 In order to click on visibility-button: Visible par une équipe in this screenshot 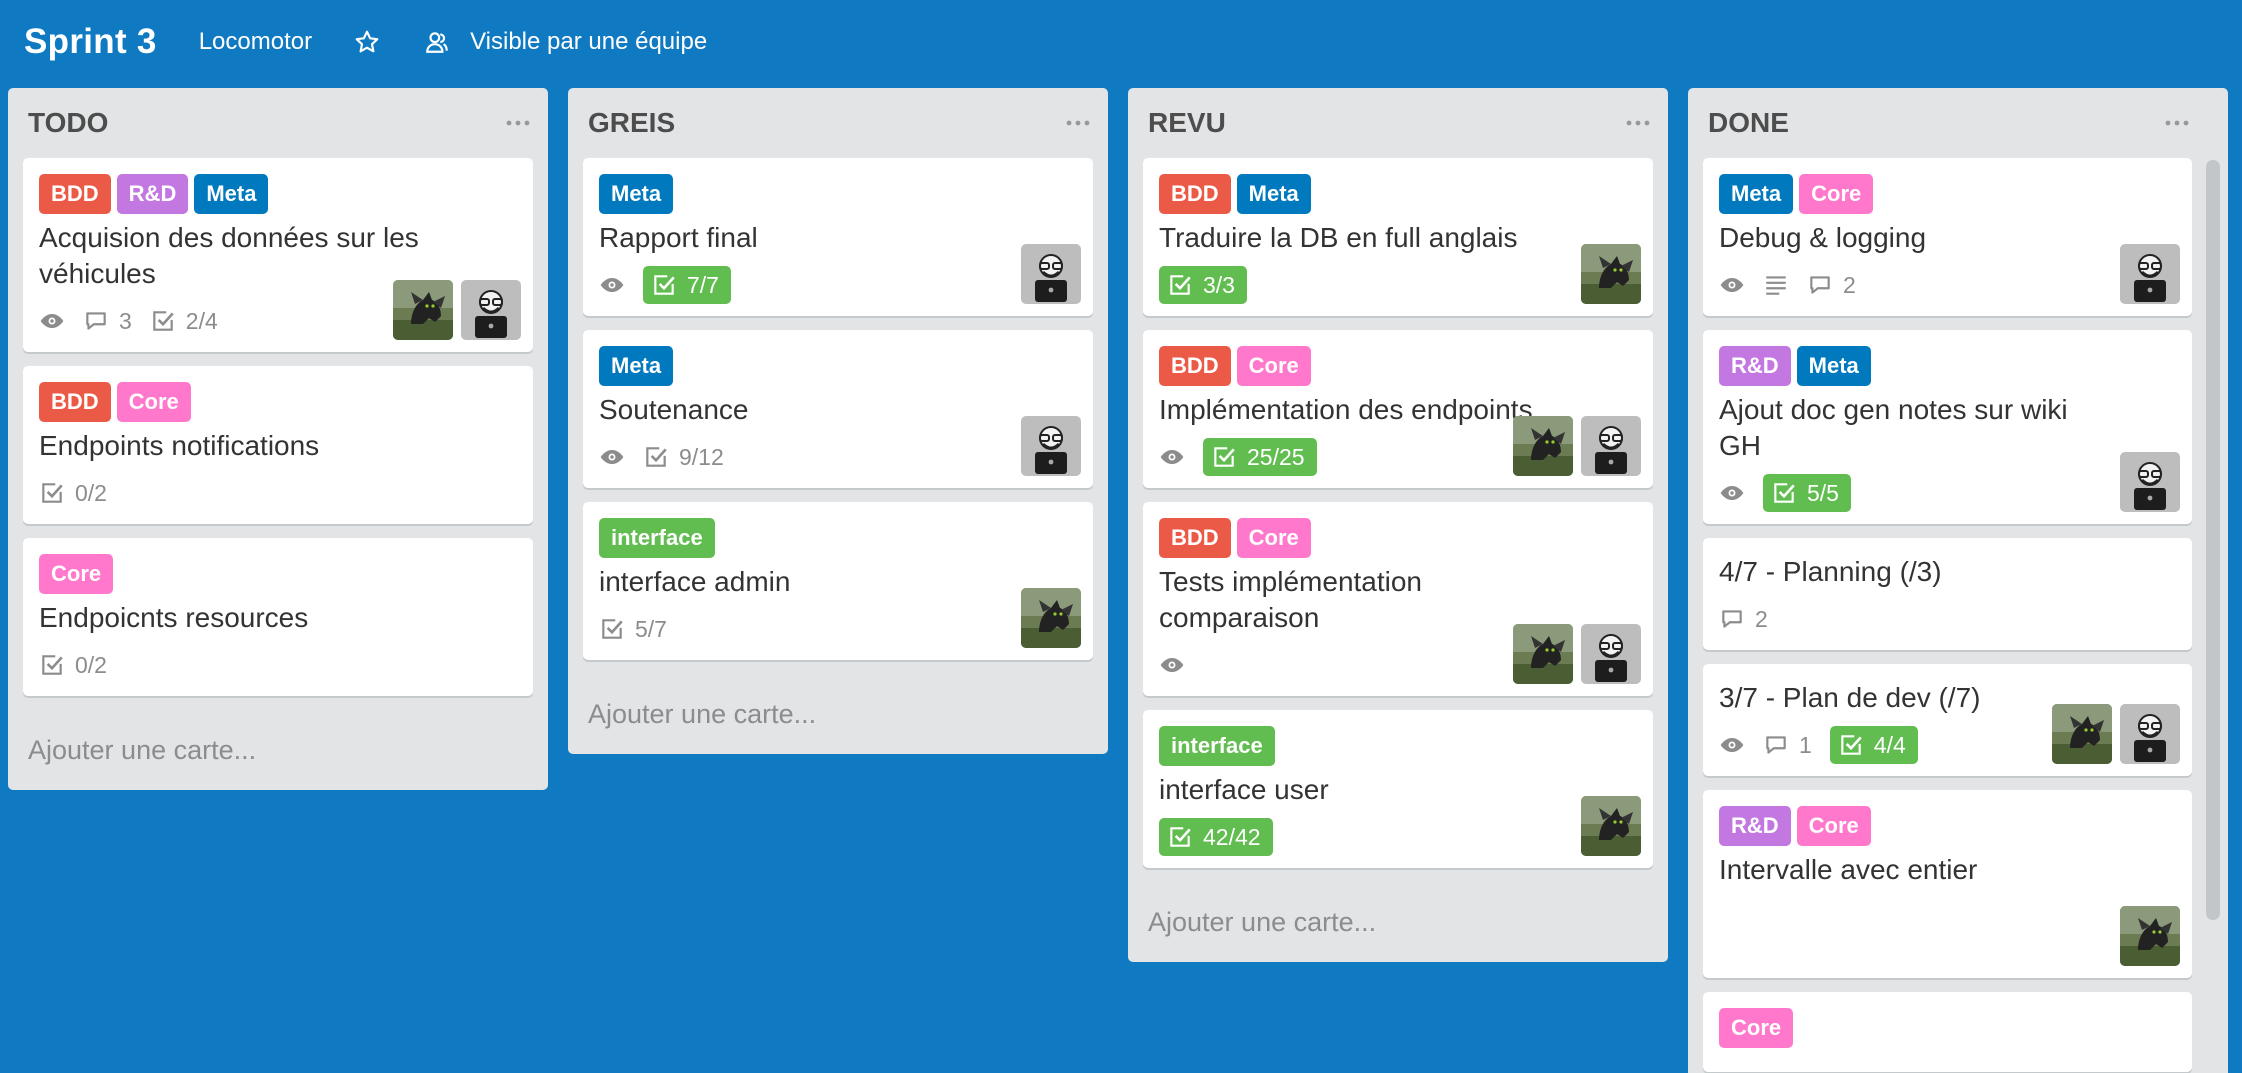, I will do `click(565, 42)`.